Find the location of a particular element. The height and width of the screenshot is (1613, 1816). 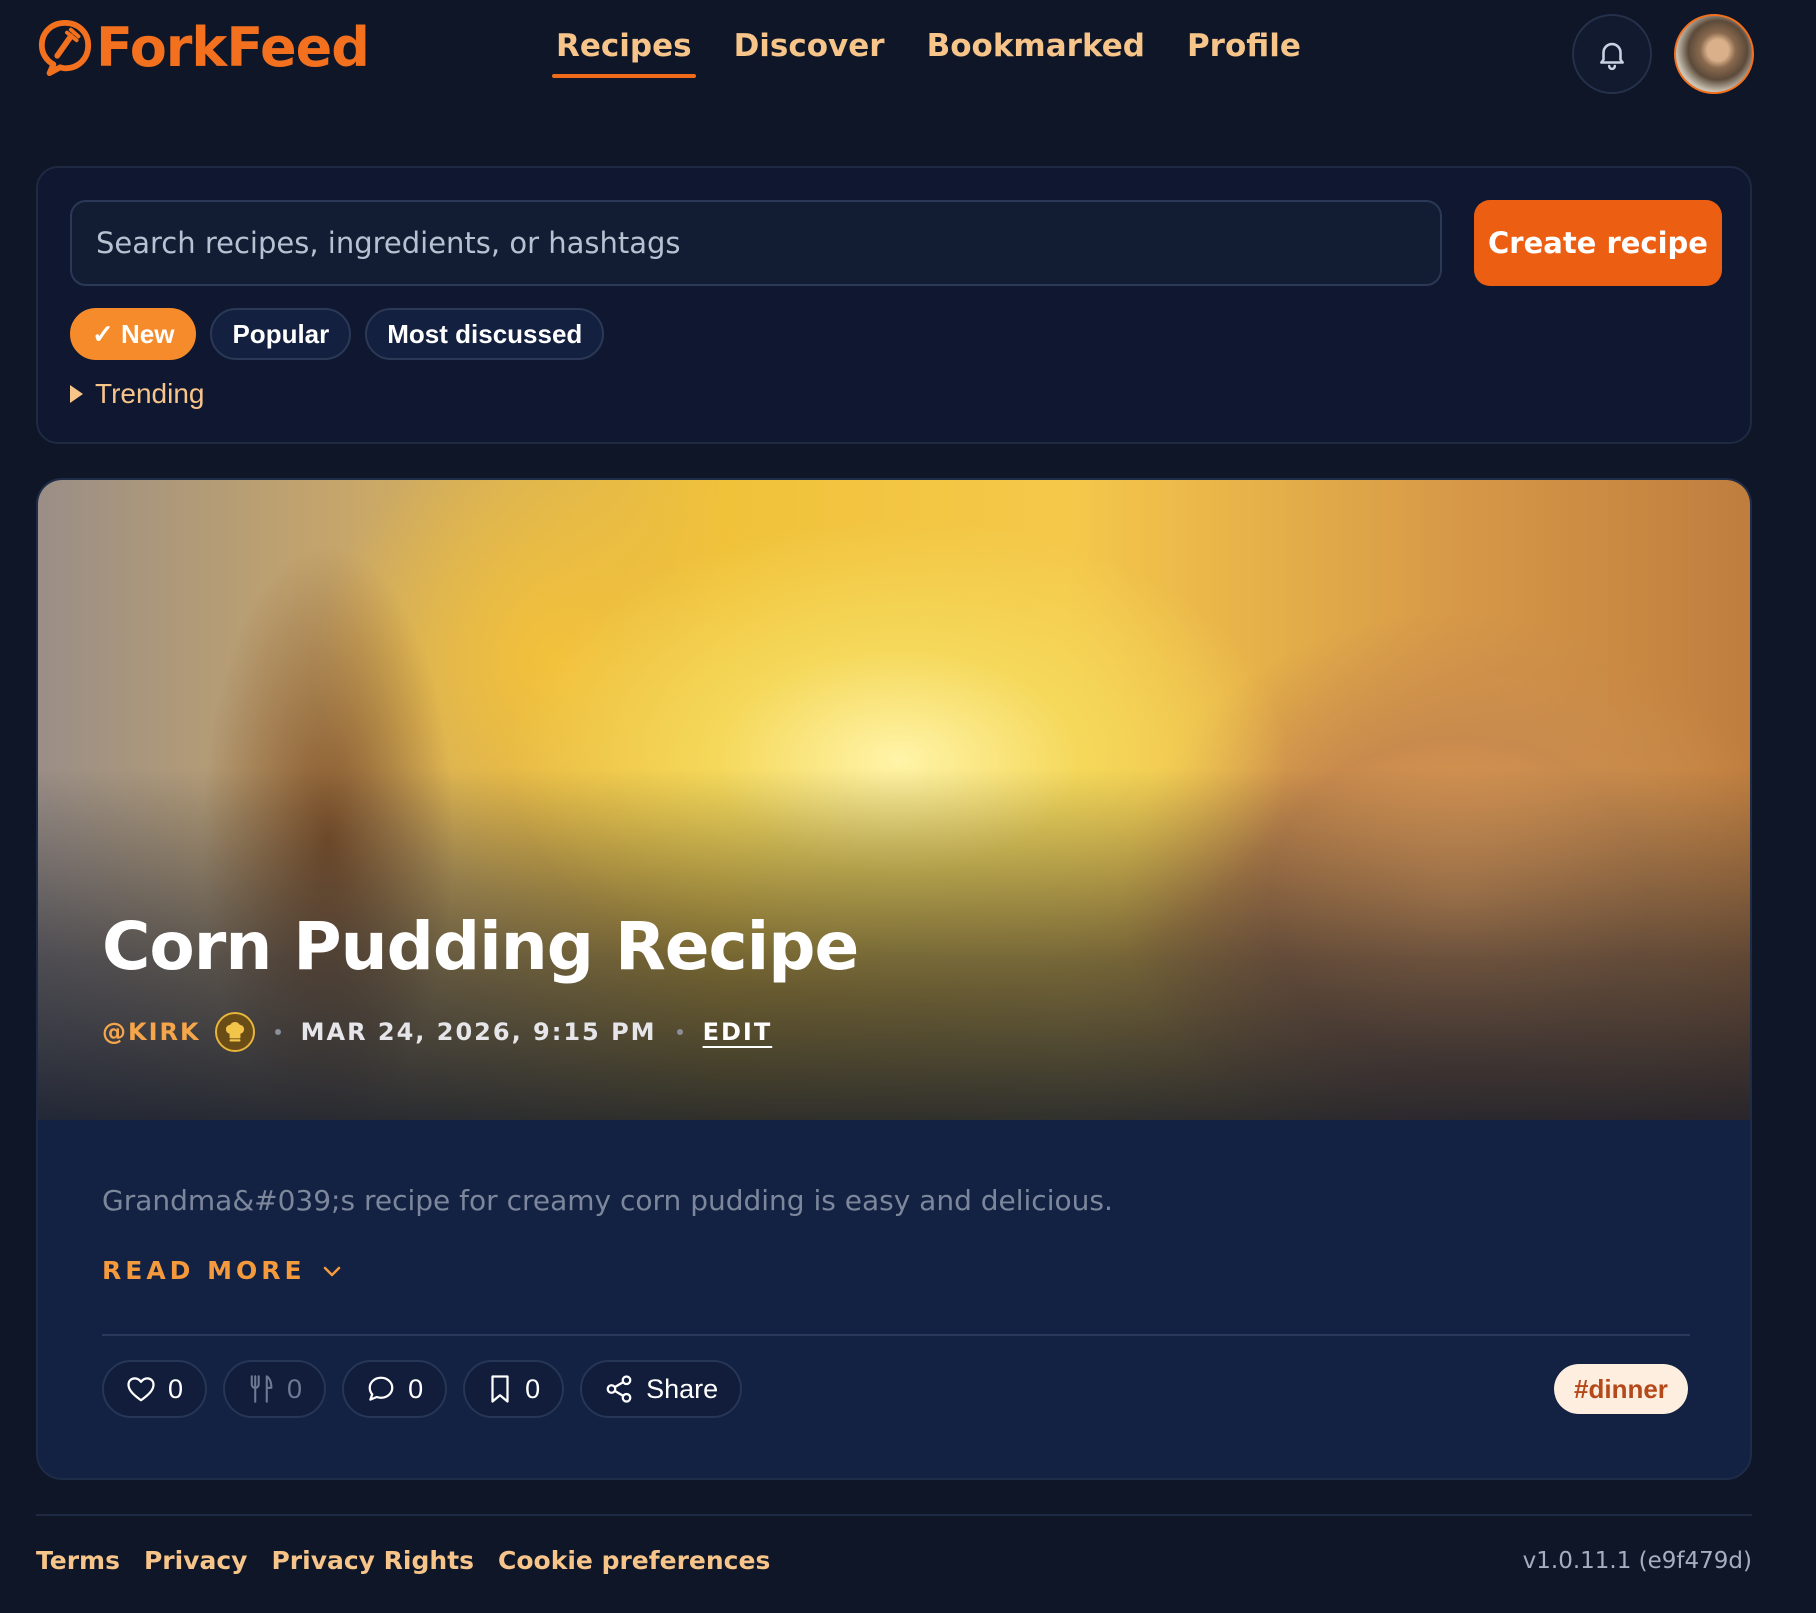

like-count: 0 is located at coordinates (176, 1388).